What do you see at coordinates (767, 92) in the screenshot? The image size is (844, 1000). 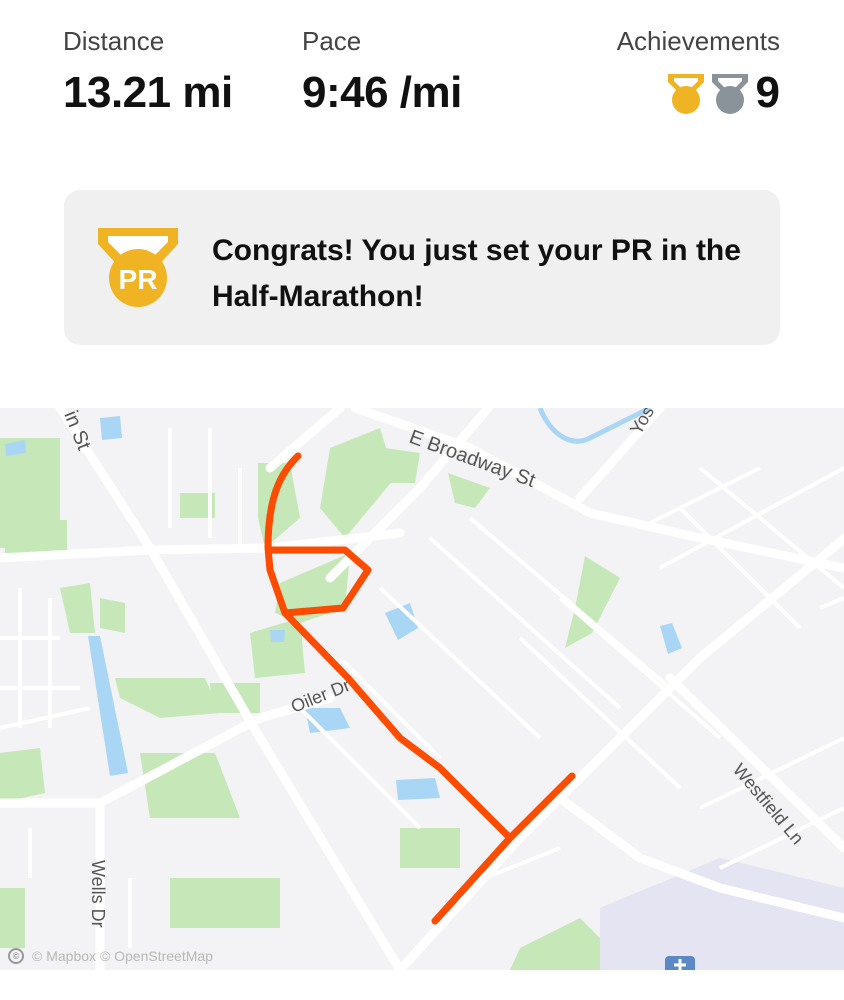 I see `achievements-count: 9` at bounding box center [767, 92].